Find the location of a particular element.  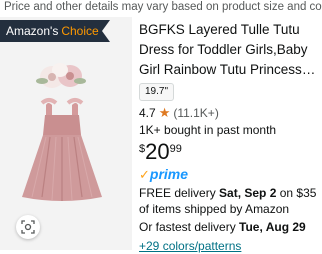

prime-check-icon: ✓ is located at coordinates (144, 174).